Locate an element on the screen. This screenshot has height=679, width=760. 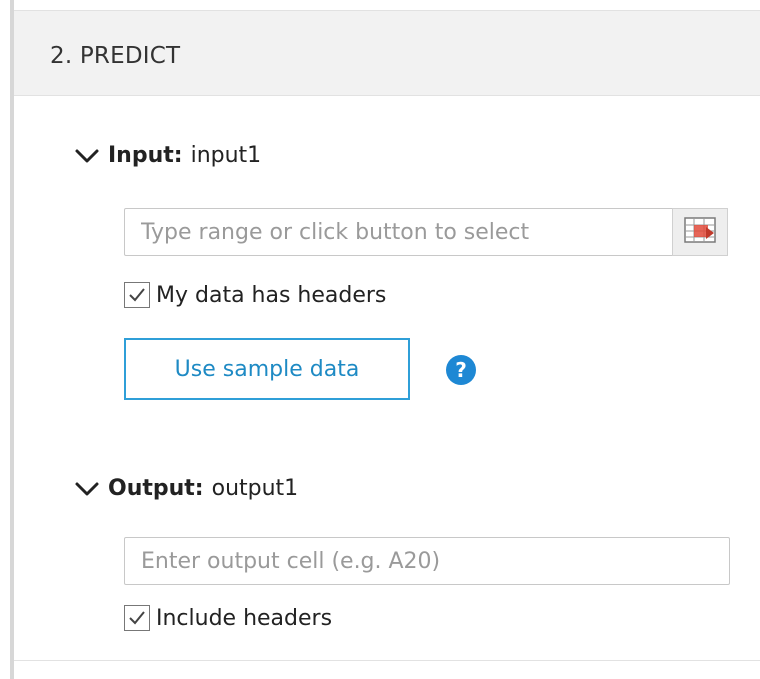
output-headers-label: Include headers is located at coordinates (244, 618).